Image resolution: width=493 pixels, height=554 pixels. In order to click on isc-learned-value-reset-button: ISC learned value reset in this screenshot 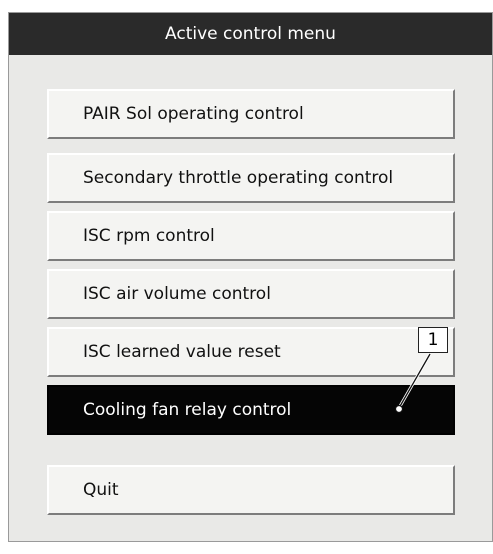, I will do `click(251, 352)`.